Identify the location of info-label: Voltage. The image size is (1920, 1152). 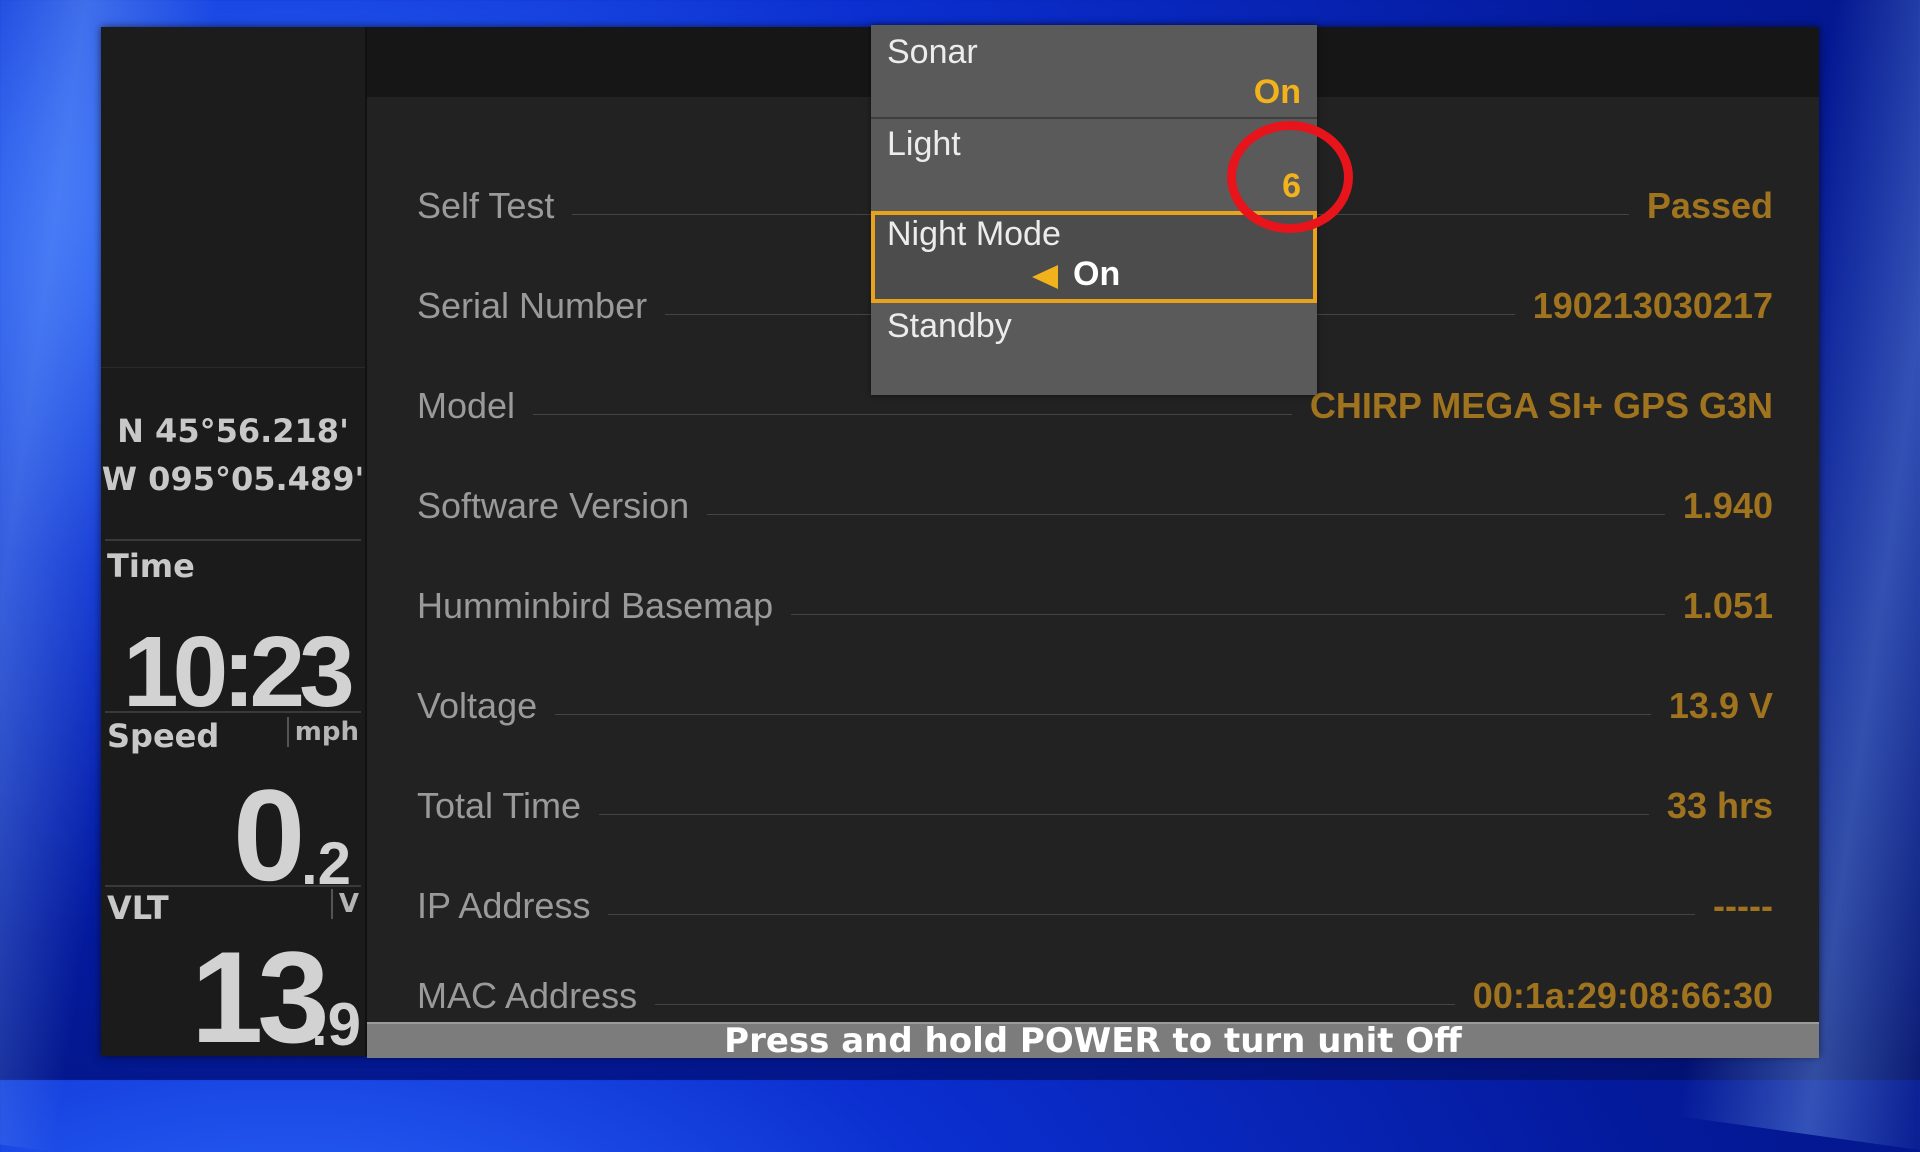
(477, 705).